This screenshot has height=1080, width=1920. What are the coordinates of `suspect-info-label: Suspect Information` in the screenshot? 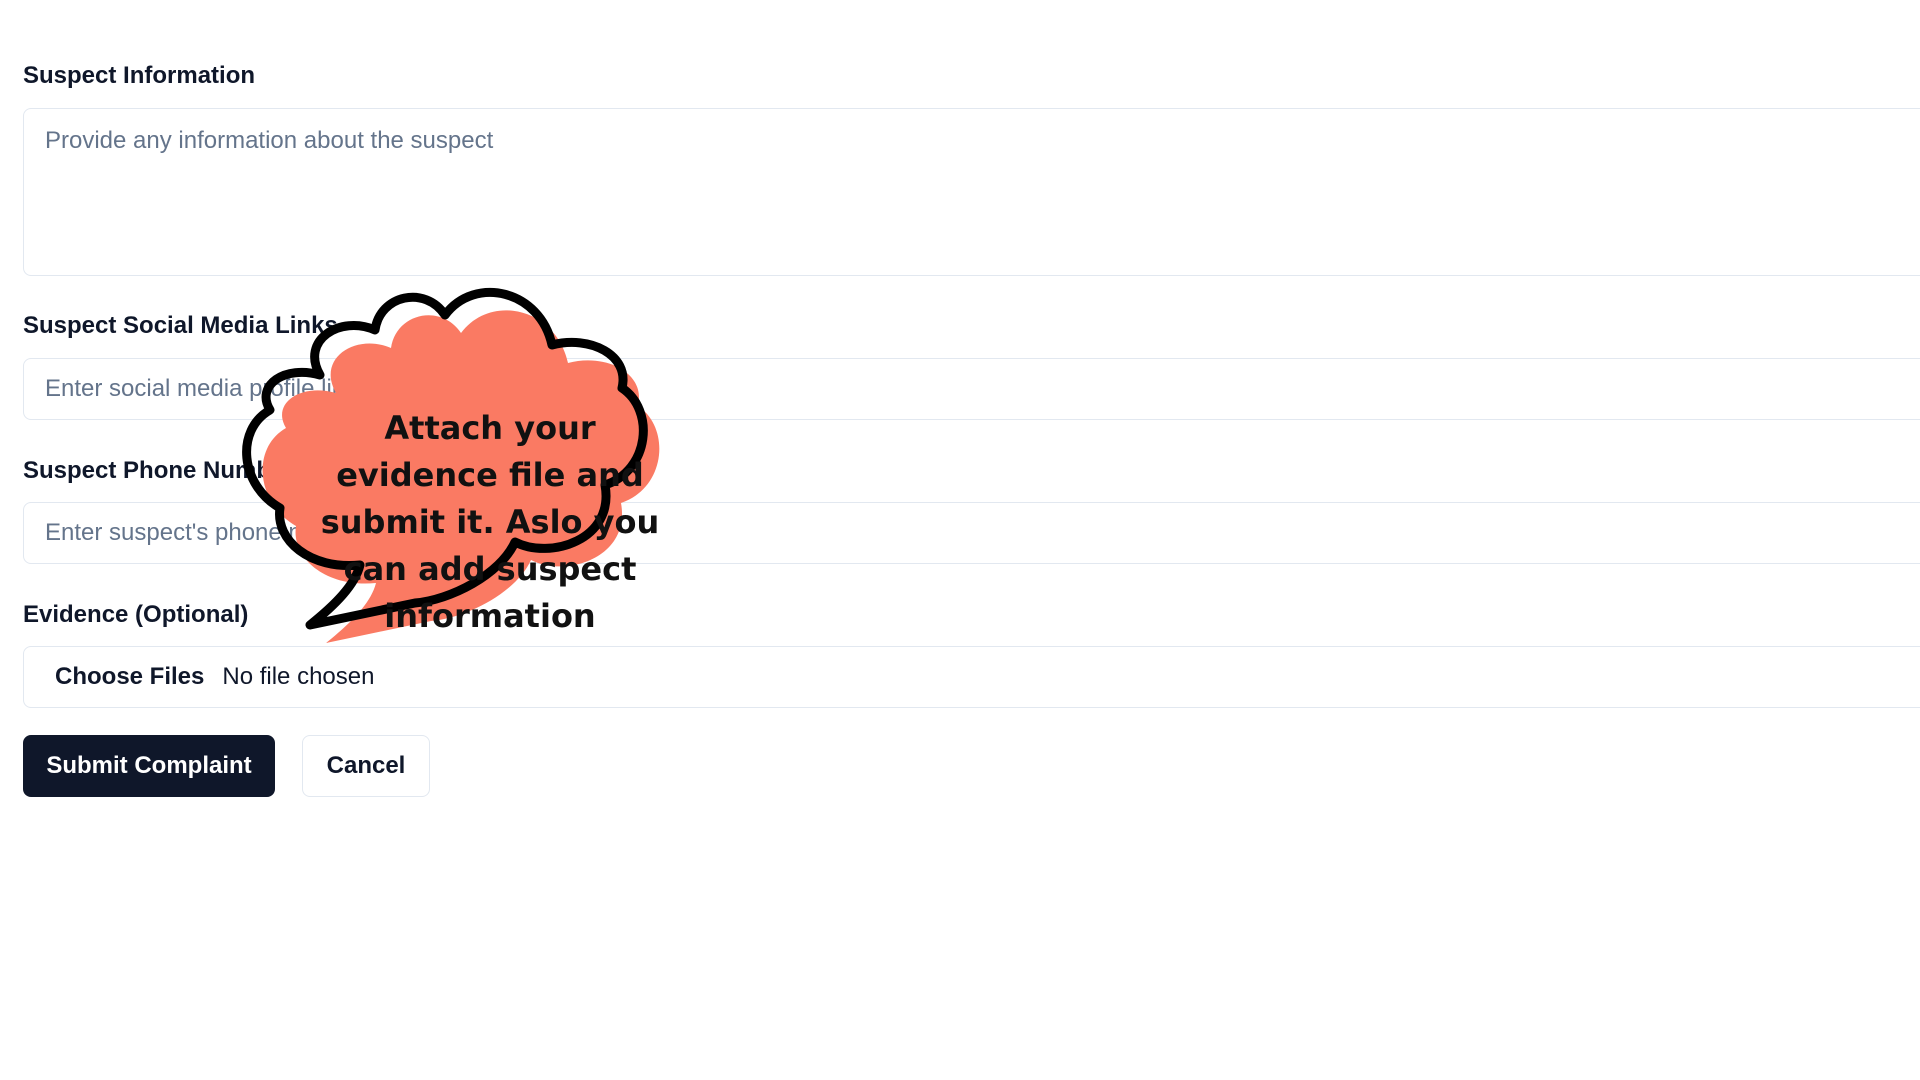 It's located at (139, 75).